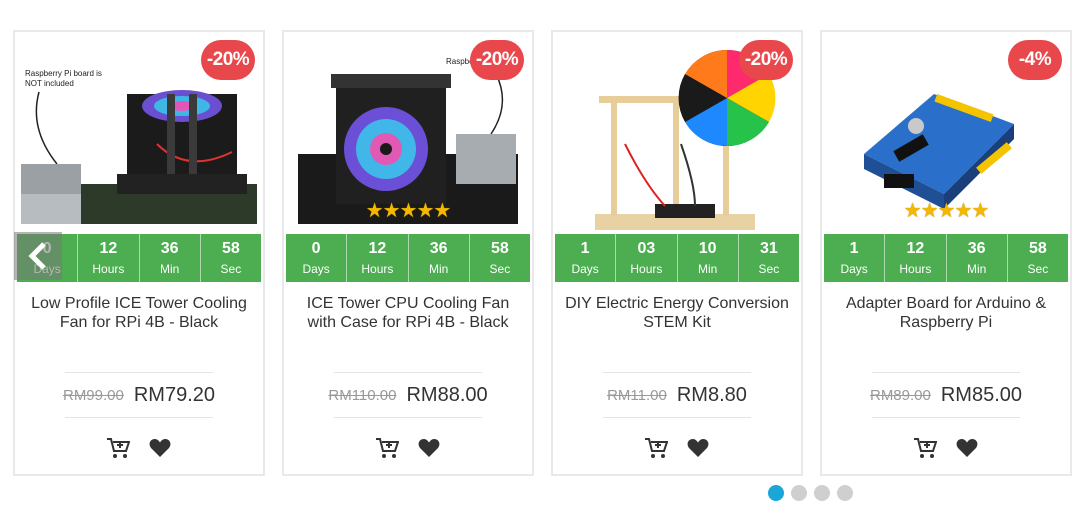 The image size is (1086, 519). I want to click on countdown-value: 0, so click(316, 248).